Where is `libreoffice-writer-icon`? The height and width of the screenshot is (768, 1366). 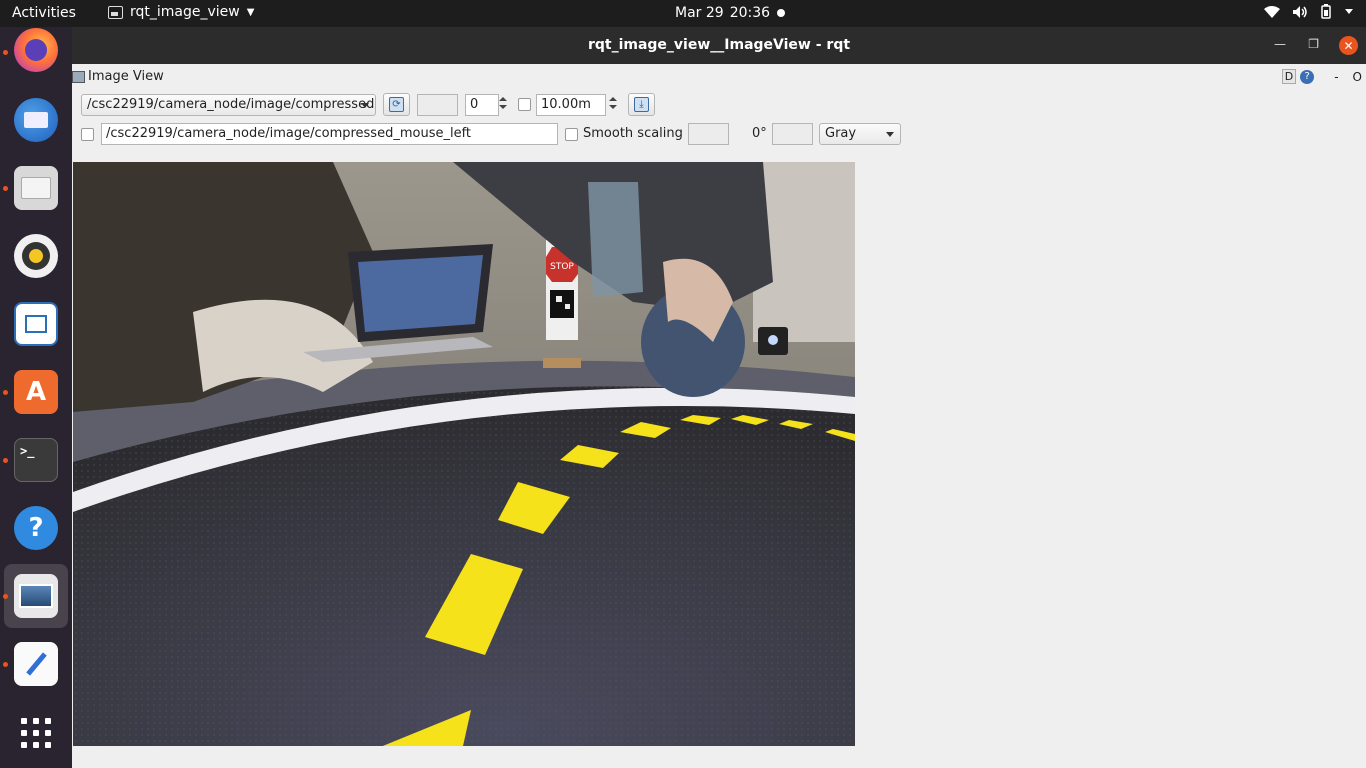 libreoffice-writer-icon is located at coordinates (36, 324).